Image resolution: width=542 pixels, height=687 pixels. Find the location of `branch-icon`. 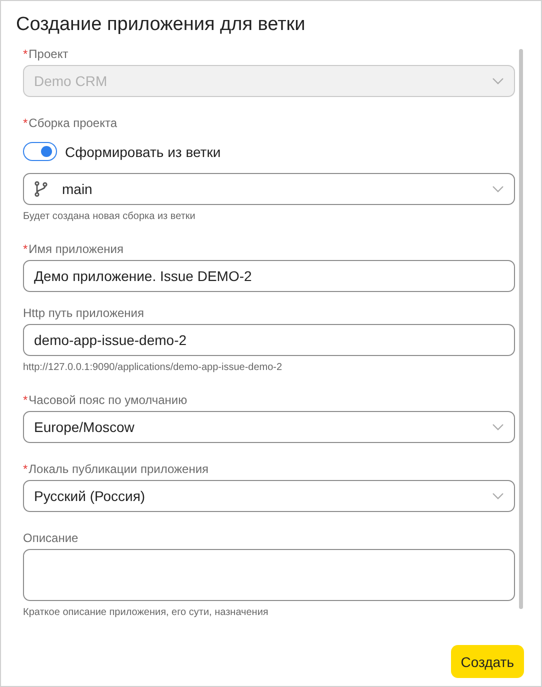

branch-icon is located at coordinates (41, 189).